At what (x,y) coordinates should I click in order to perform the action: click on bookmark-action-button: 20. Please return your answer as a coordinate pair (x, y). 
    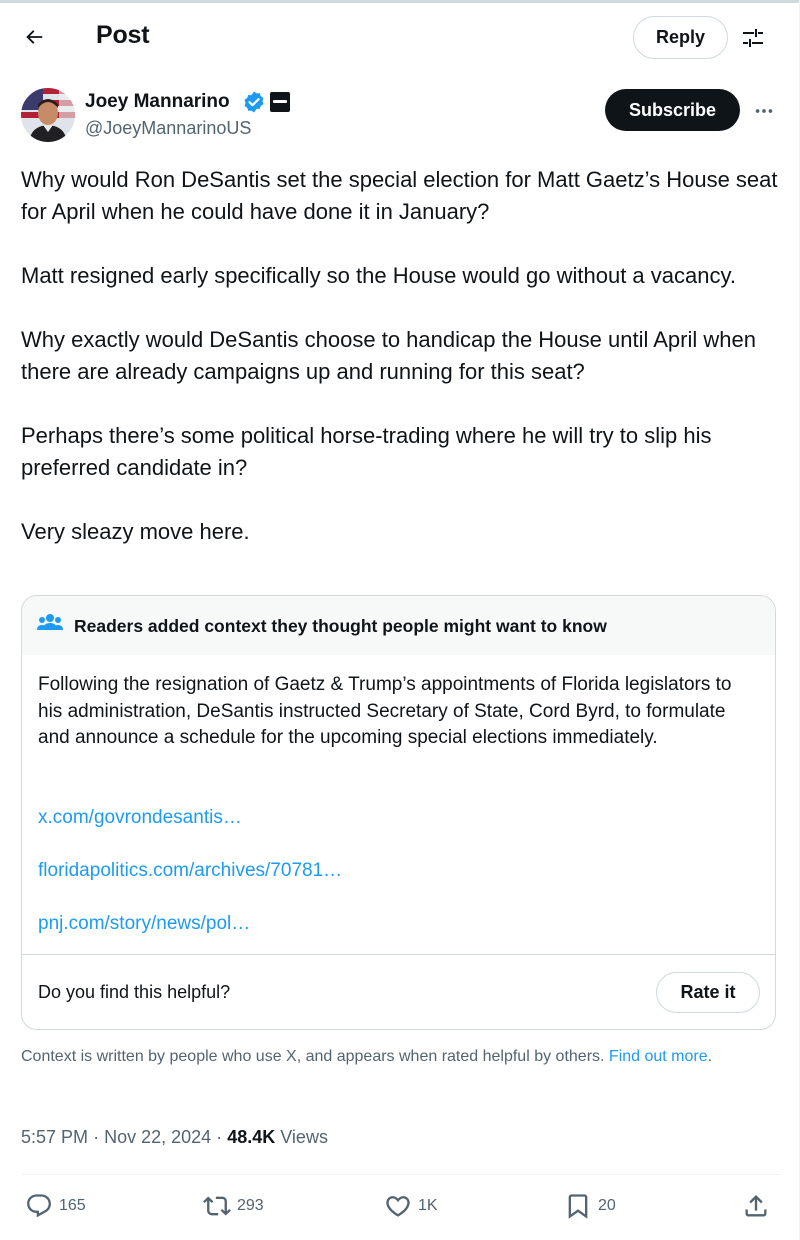
    Looking at the image, I should click on (590, 1206).